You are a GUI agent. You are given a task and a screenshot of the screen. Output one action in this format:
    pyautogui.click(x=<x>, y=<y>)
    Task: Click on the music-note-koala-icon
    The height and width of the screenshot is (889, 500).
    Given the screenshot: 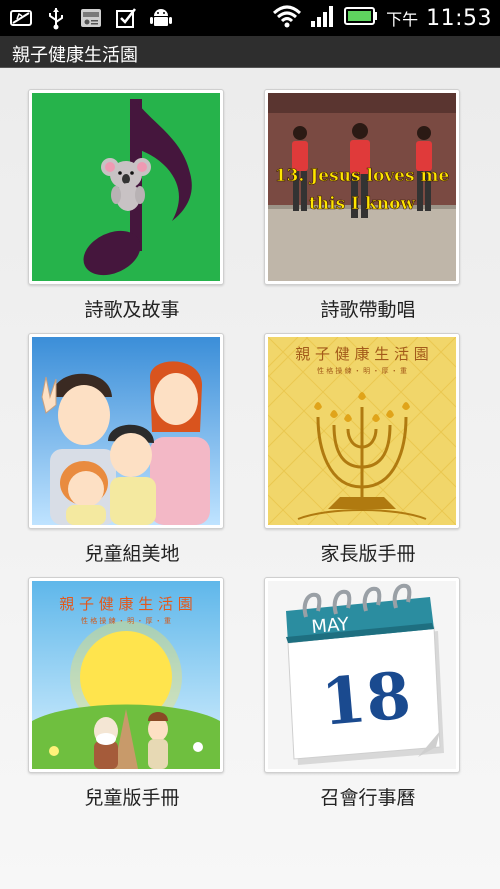 What is the action you would take?
    pyautogui.click(x=126, y=187)
    